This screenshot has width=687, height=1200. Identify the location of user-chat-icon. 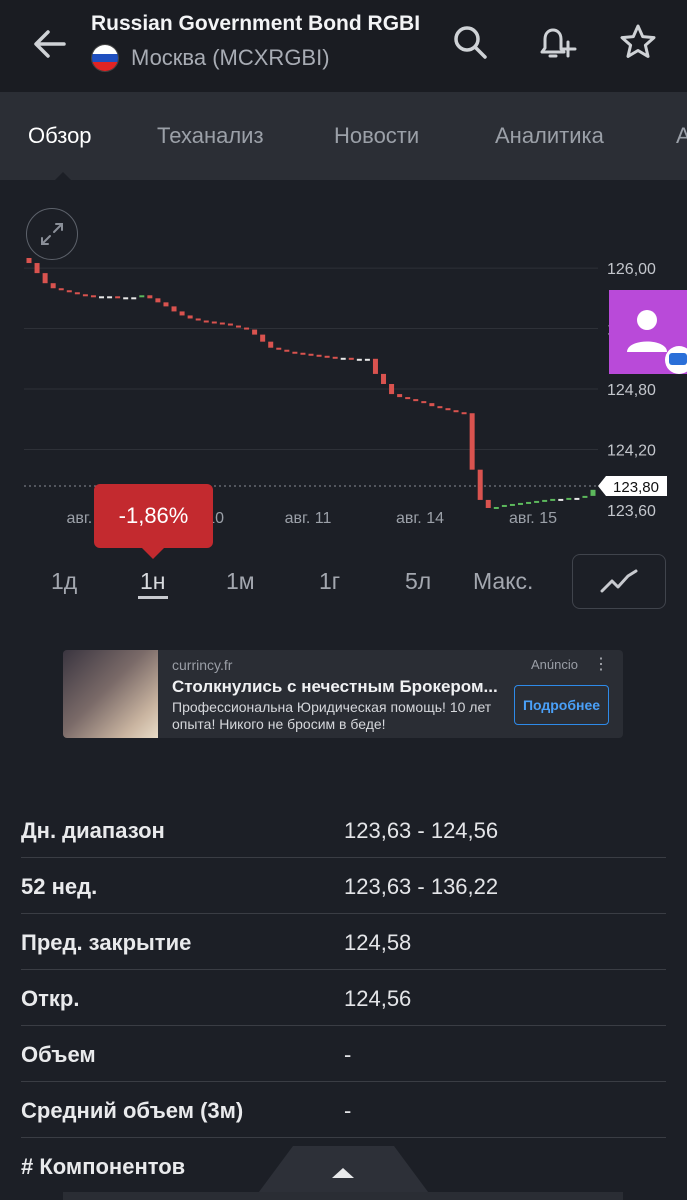
(657, 342).